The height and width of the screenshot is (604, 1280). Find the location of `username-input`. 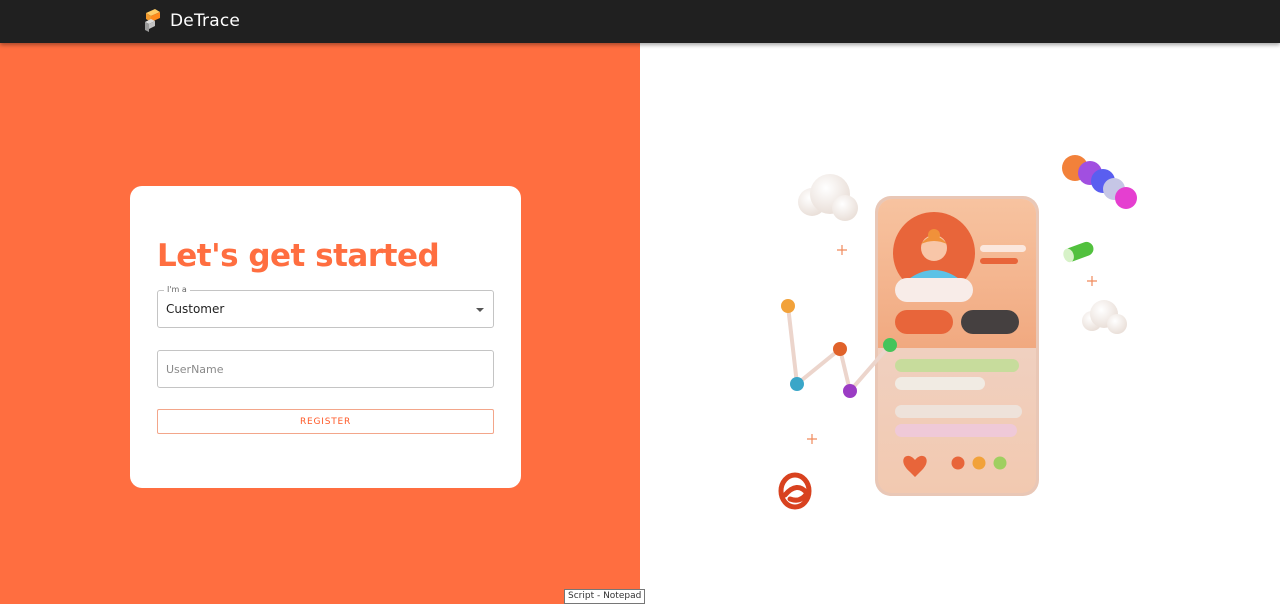

username-input is located at coordinates (325, 369).